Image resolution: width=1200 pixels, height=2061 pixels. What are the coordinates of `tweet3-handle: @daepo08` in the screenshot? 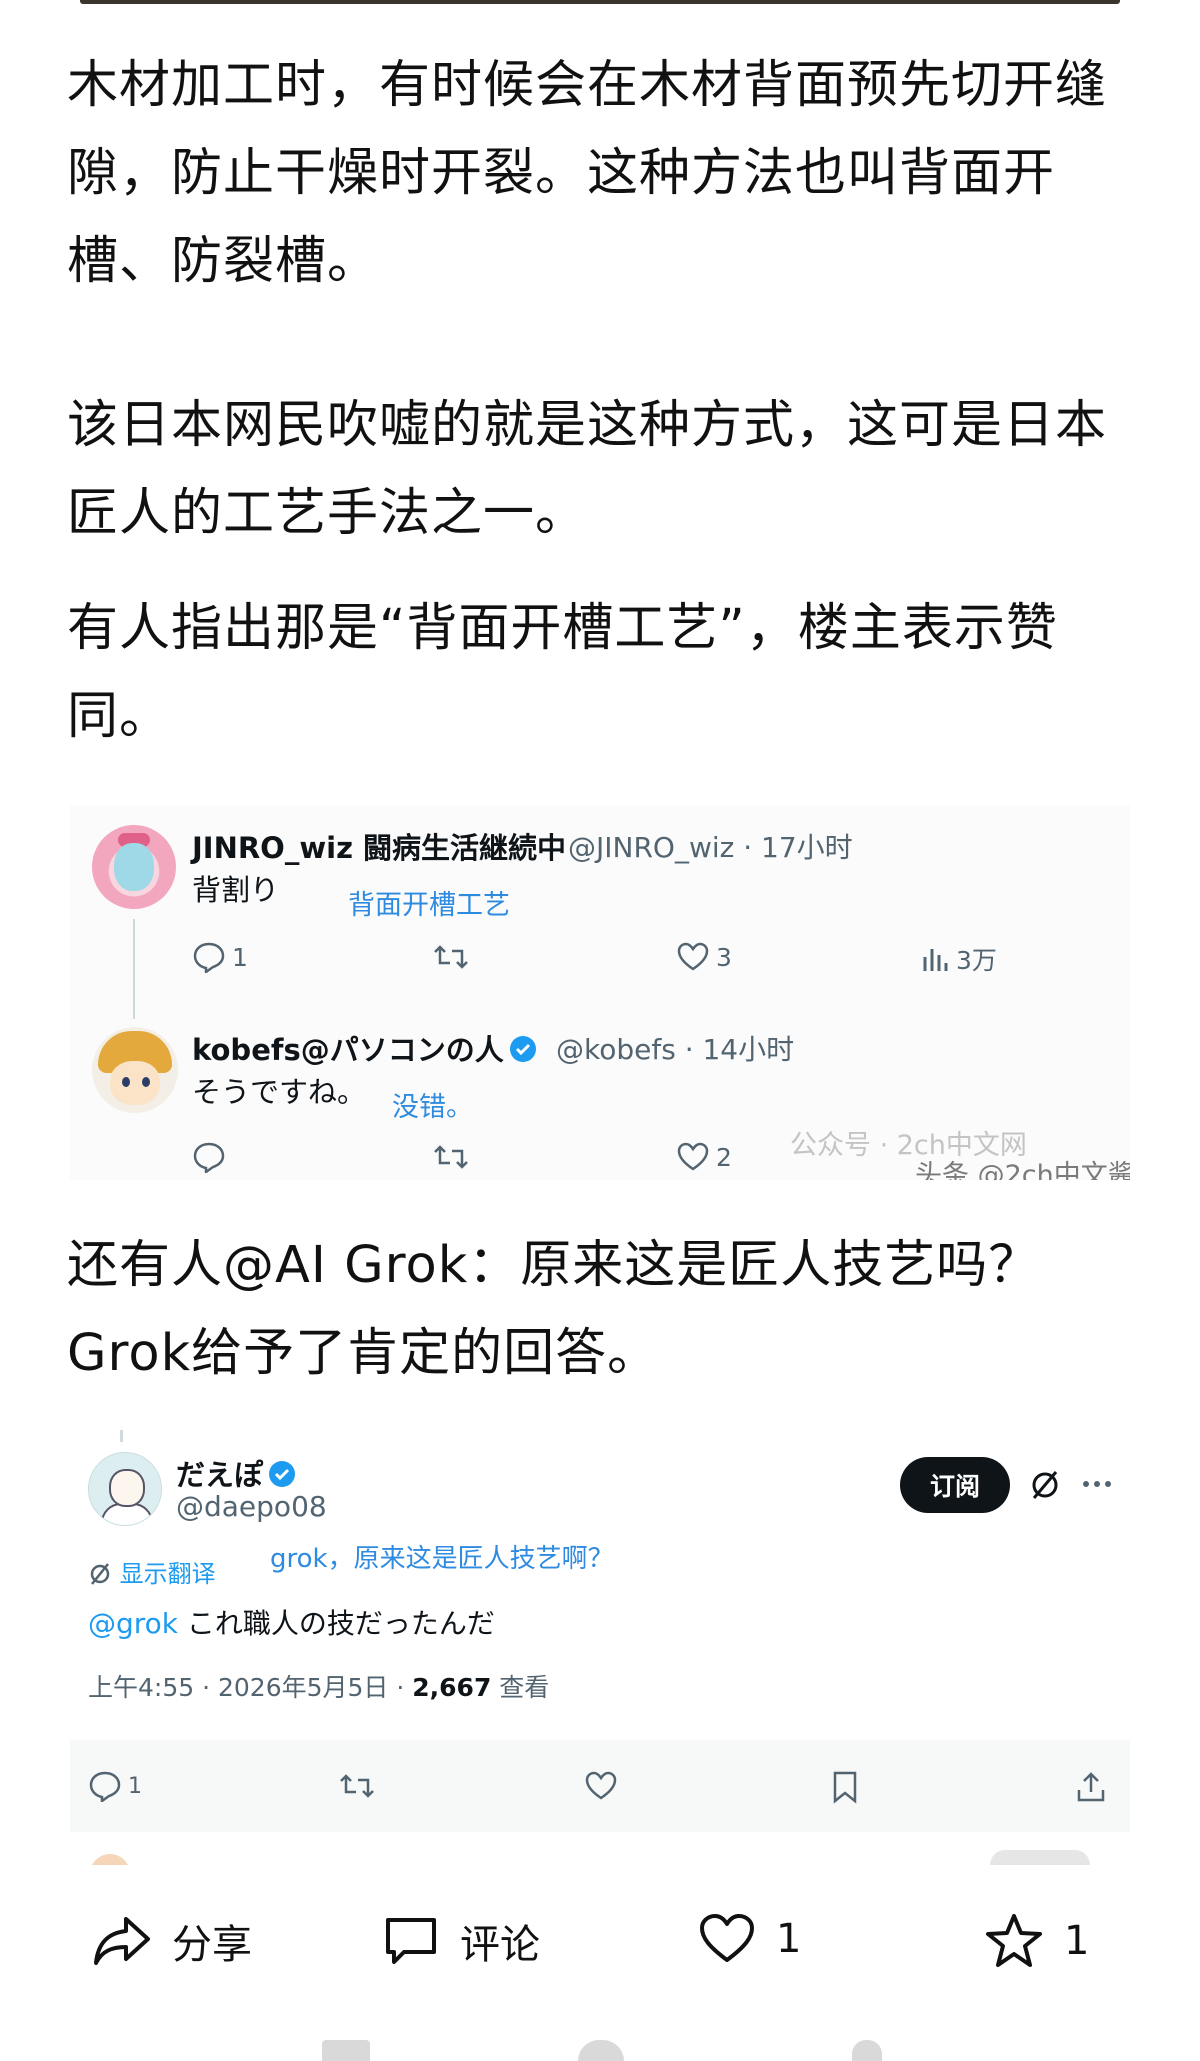 It's located at (251, 1506).